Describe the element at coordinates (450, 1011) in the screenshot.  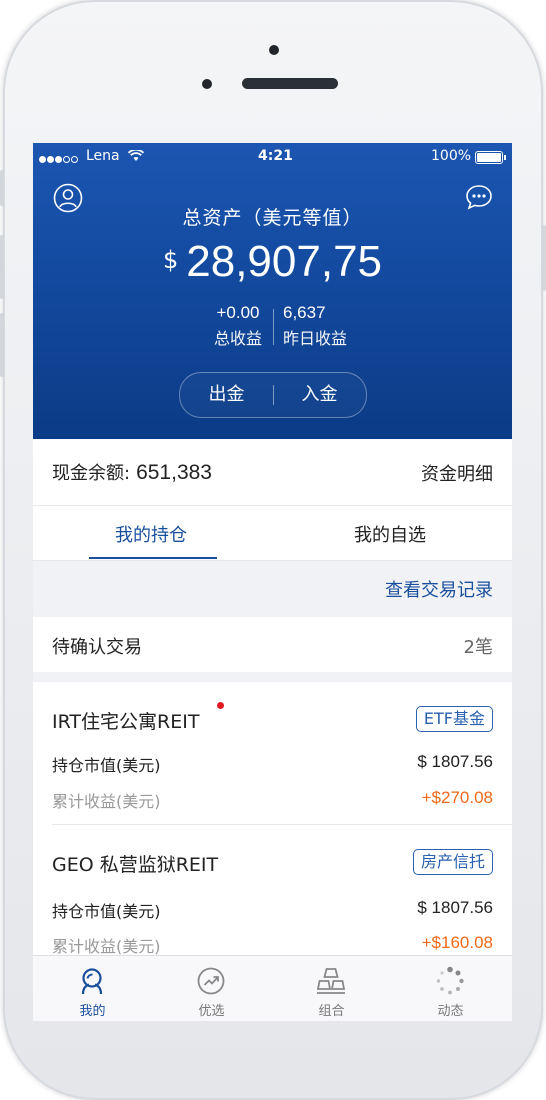
I see `tabbar-label: 动态` at that location.